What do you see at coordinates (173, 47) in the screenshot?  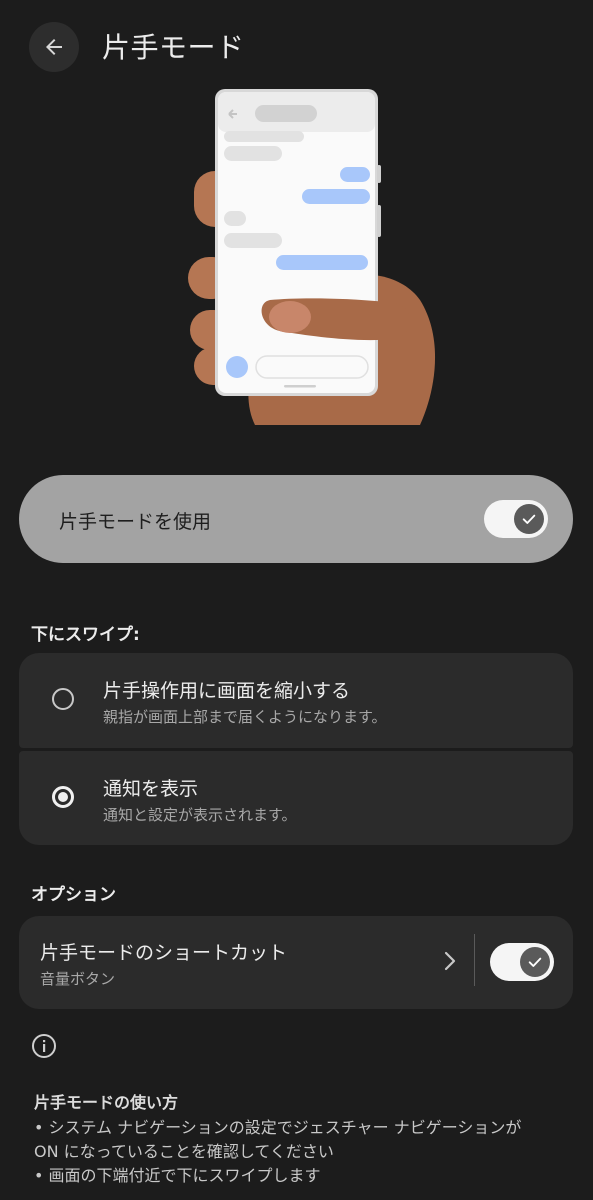 I see `page-title: 片手モード` at bounding box center [173, 47].